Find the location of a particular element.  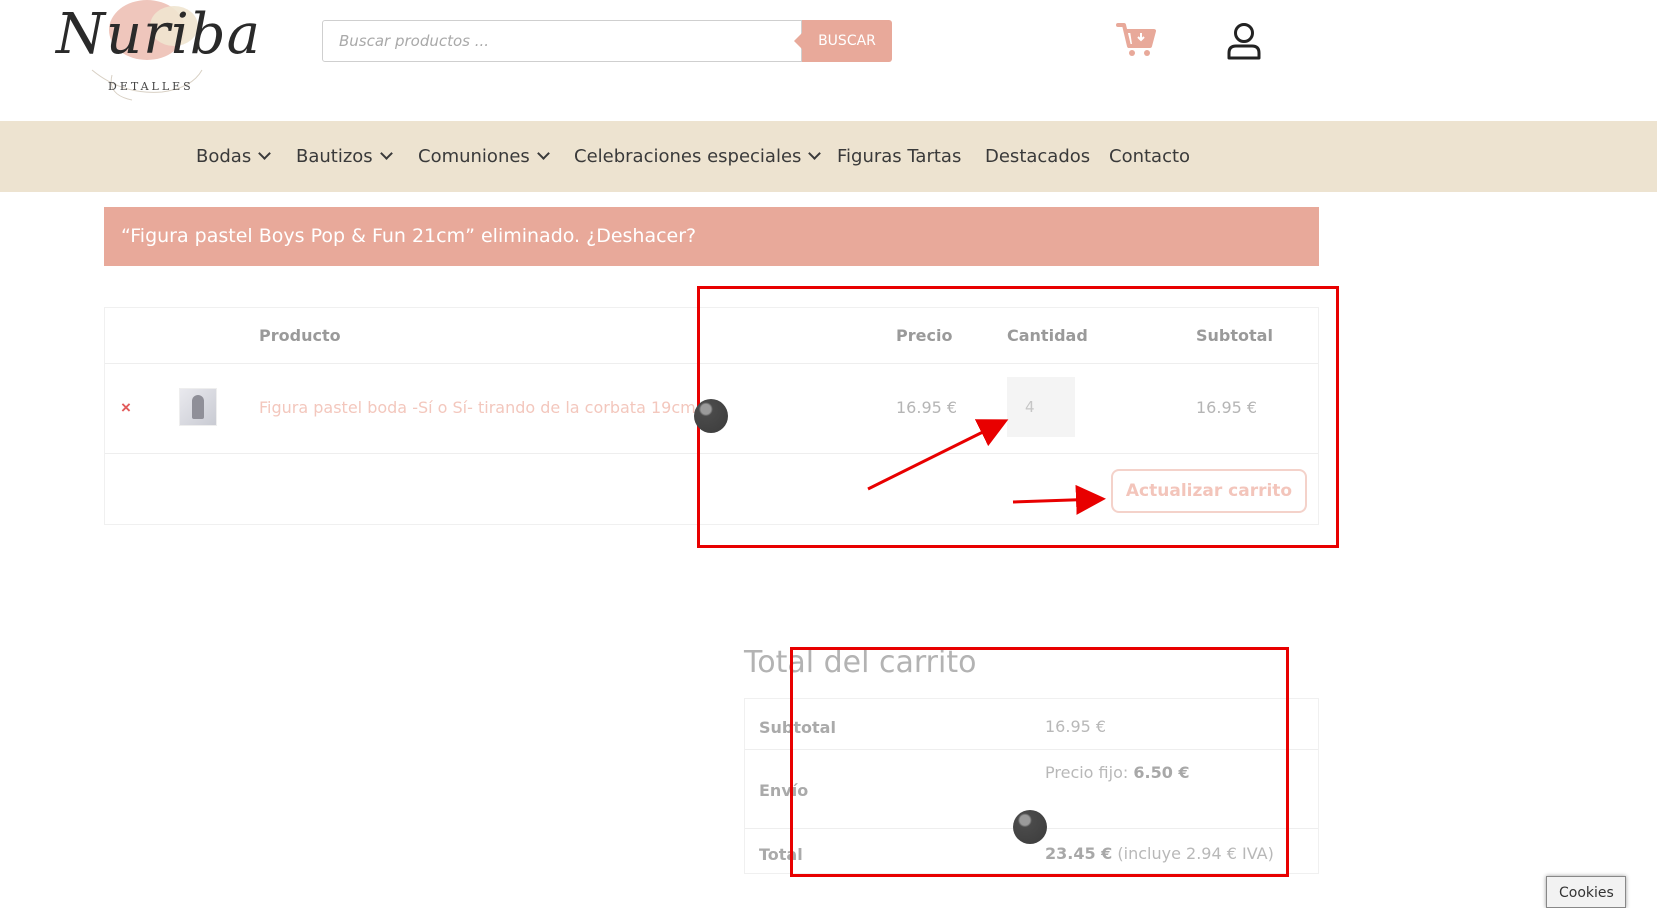

remove-item-icon: × is located at coordinates (126, 408).